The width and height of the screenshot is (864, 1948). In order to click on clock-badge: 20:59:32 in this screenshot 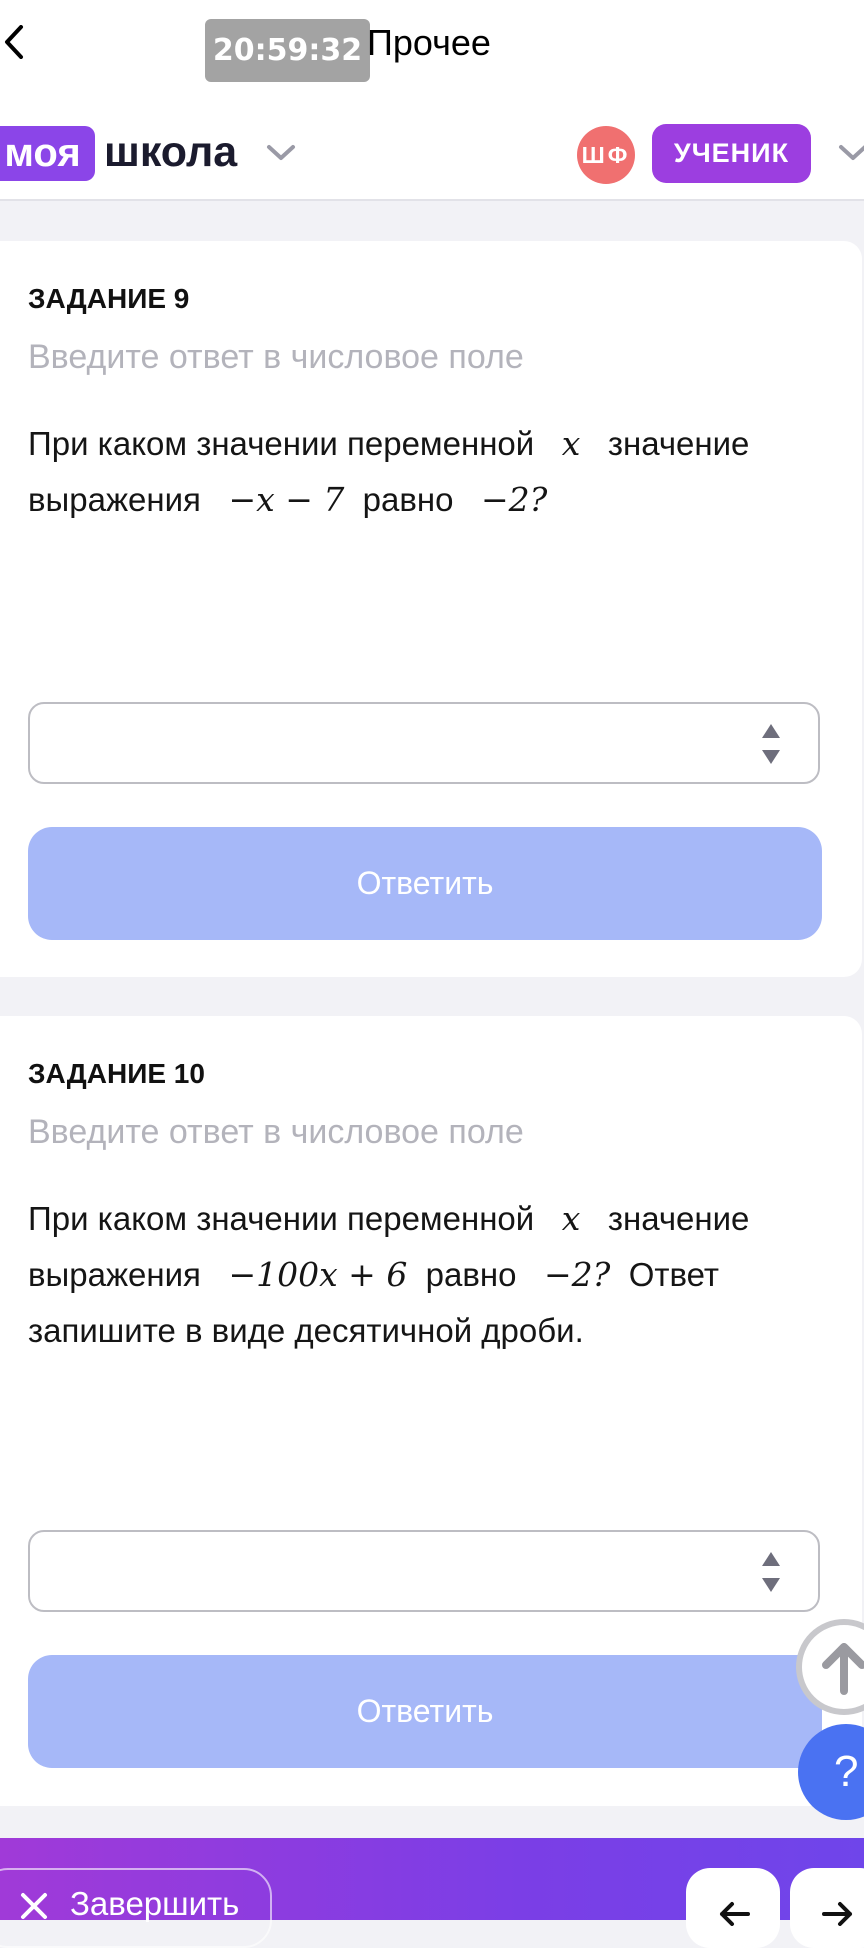, I will do `click(287, 50)`.